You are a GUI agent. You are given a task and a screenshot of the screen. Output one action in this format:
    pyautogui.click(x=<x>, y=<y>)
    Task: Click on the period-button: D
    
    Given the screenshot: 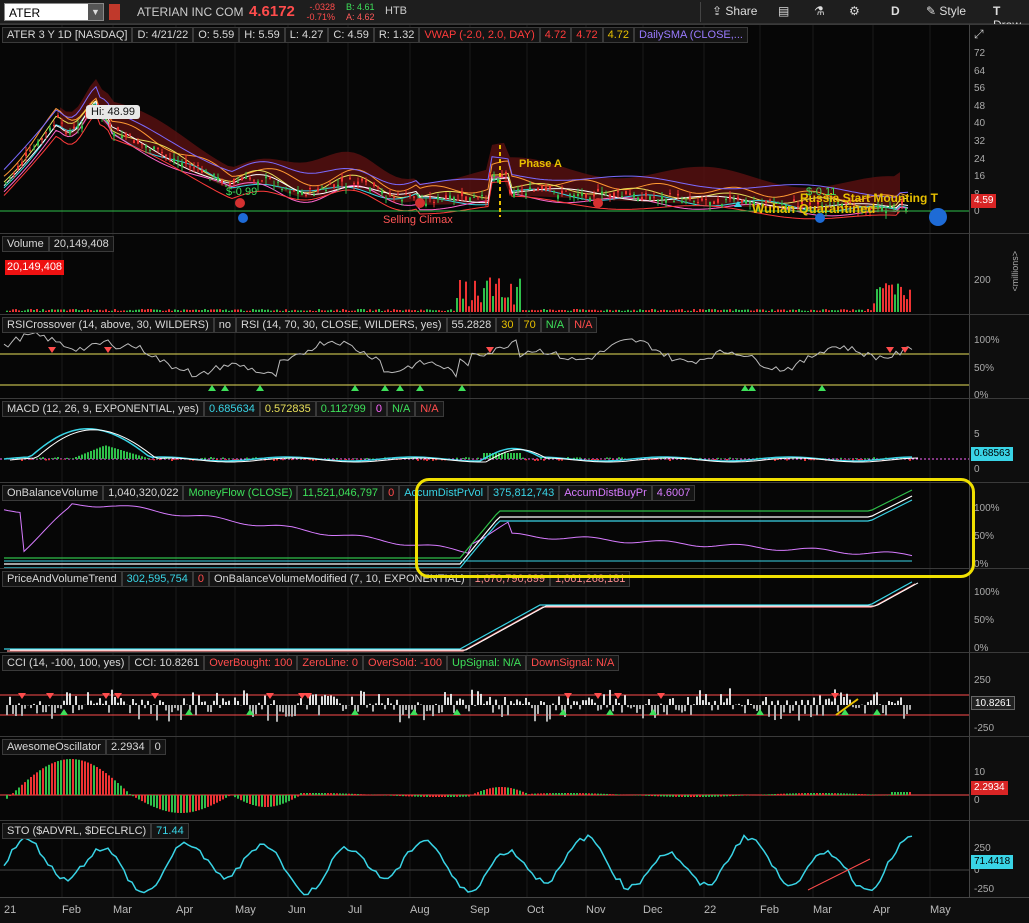 What is the action you would take?
    pyautogui.click(x=895, y=11)
    